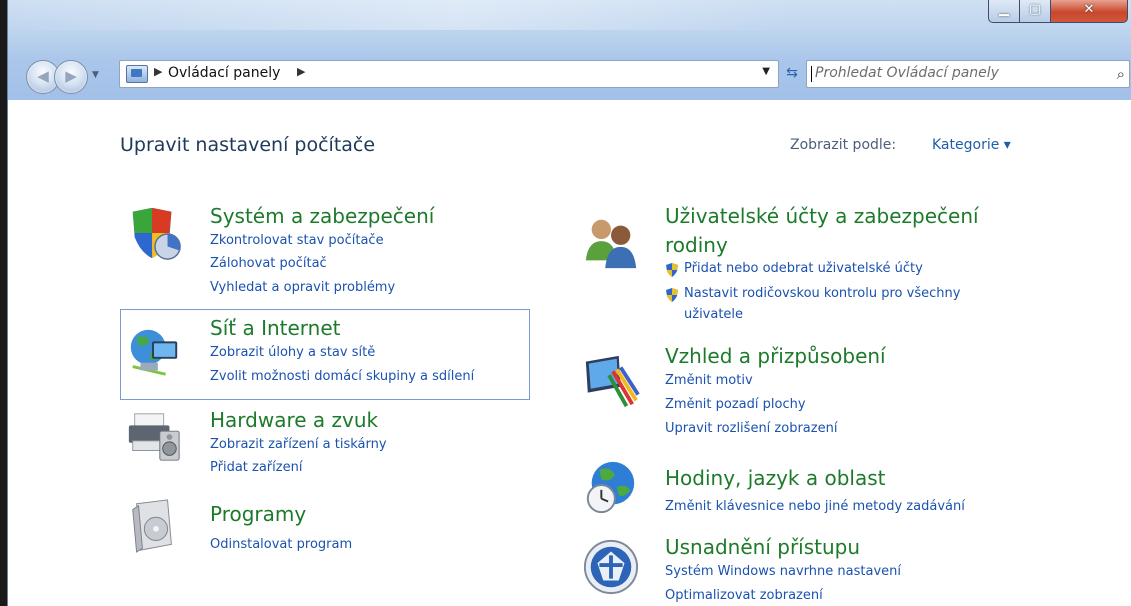 This screenshot has width=1131, height=606. Describe the element at coordinates (302, 287) in the screenshot. I see `link-find-fix-problems: Vyhledat a opravit problémy` at that location.